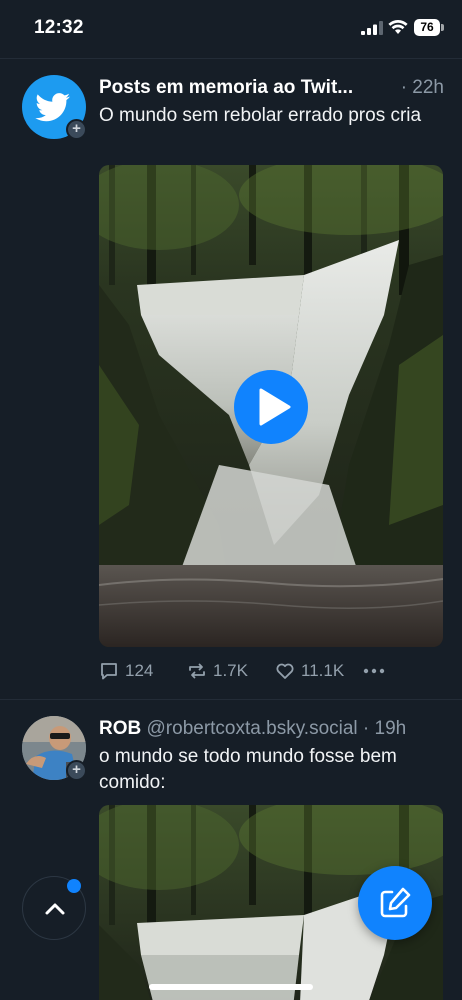  What do you see at coordinates (252, 728) in the screenshot?
I see `handle: @robertcoxta.bsky.social` at bounding box center [252, 728].